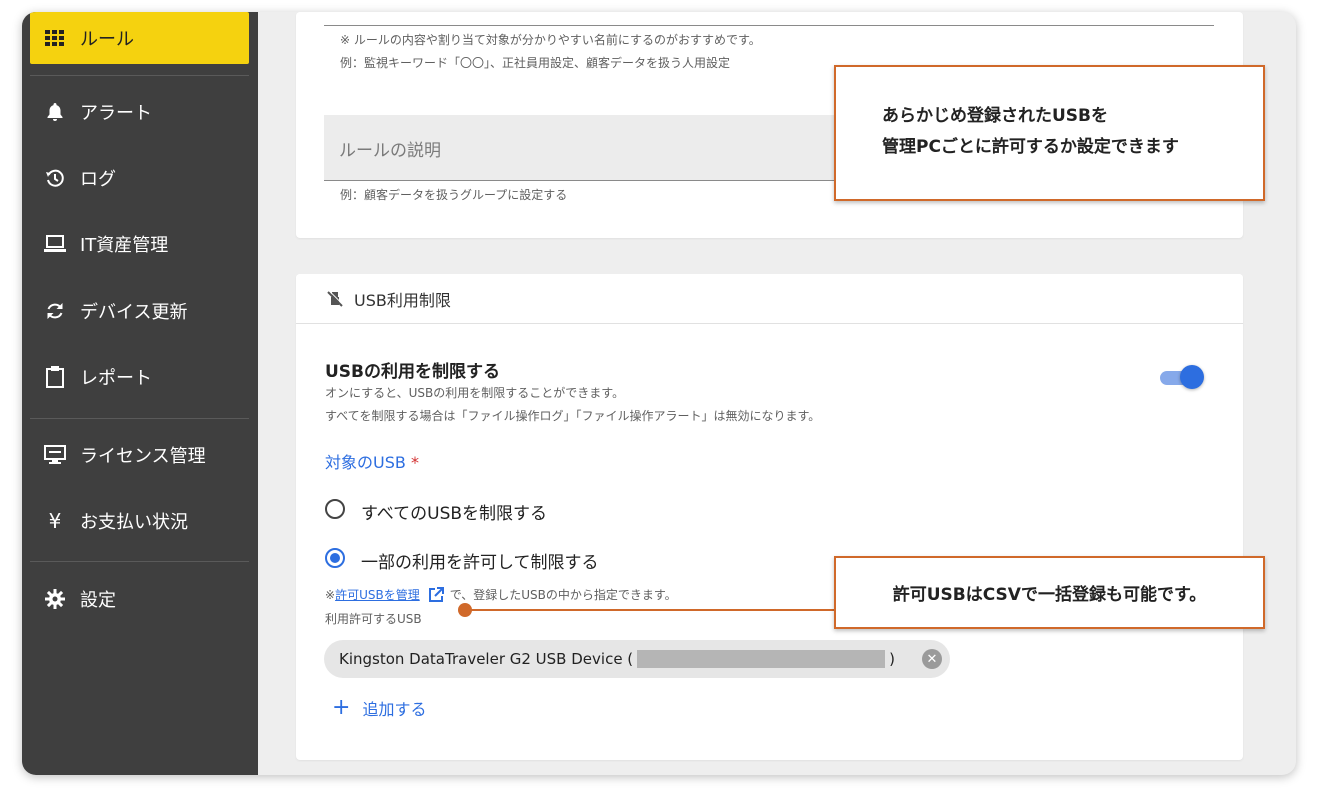 The width and height of the screenshot is (1318, 788). Describe the element at coordinates (98, 179) in the screenshot. I see `sidebar-item-label: ログ` at that location.